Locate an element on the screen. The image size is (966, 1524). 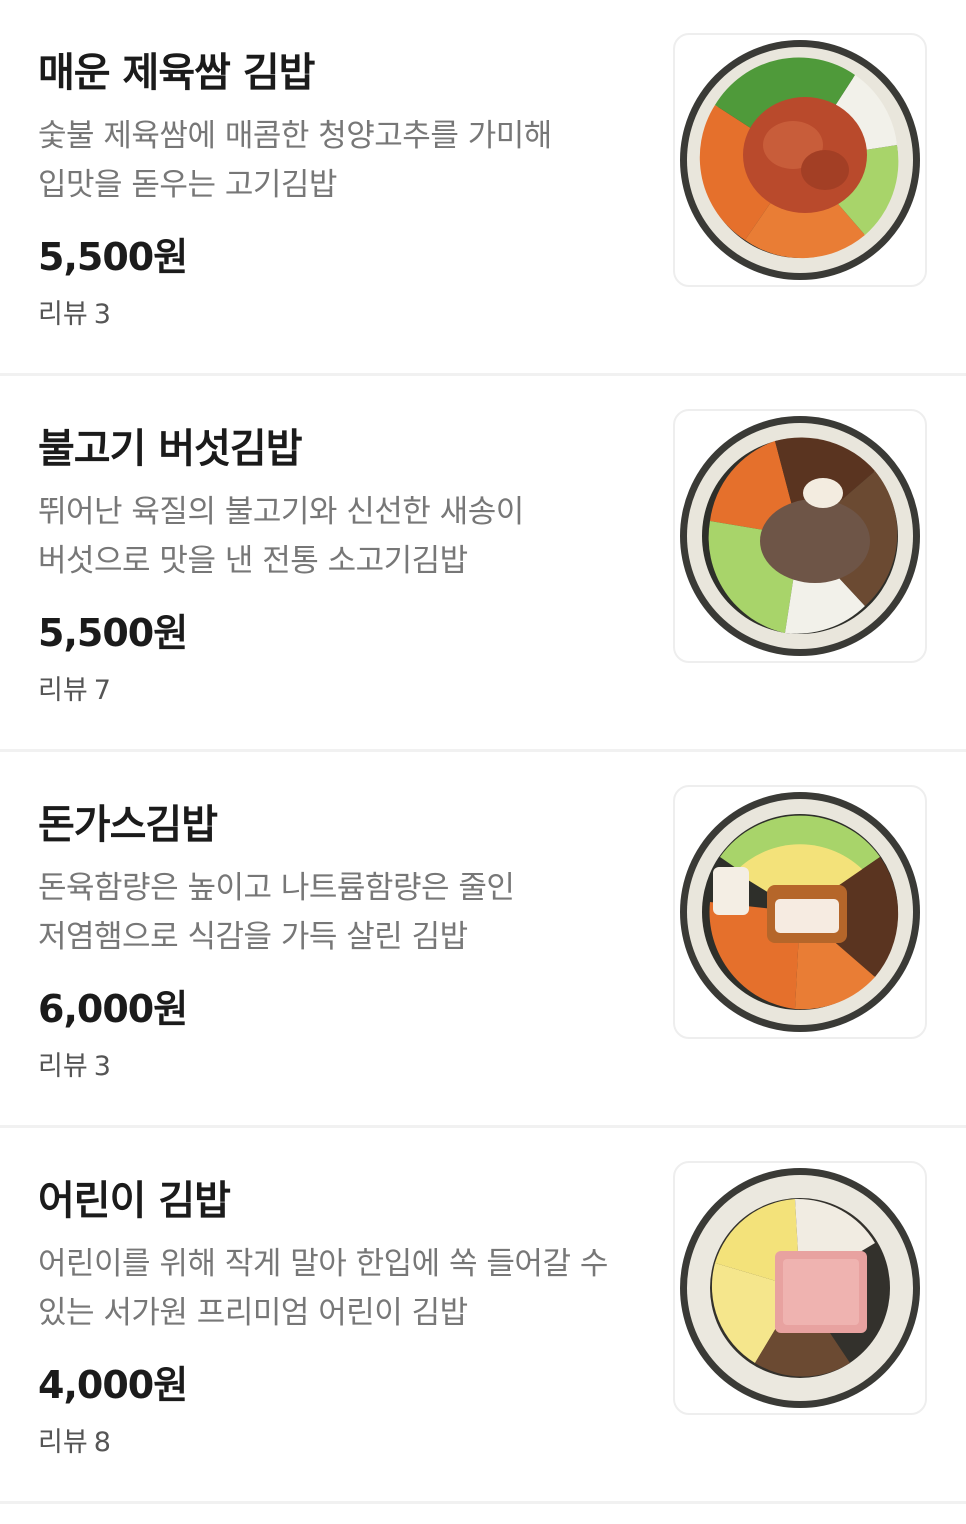
menu-item-name: 어린이 김밥 is located at coordinates (134, 1201).